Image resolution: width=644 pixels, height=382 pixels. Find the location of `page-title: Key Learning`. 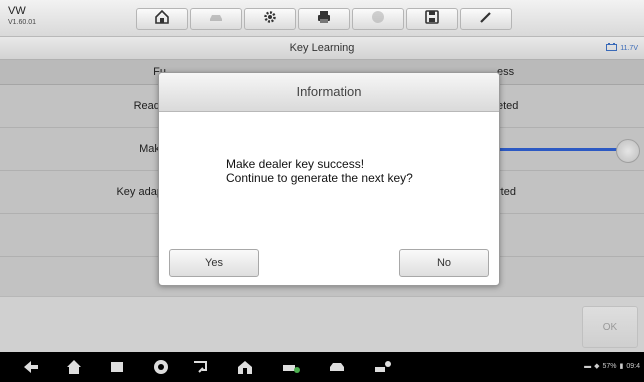

page-title: Key Learning is located at coordinates (322, 48).